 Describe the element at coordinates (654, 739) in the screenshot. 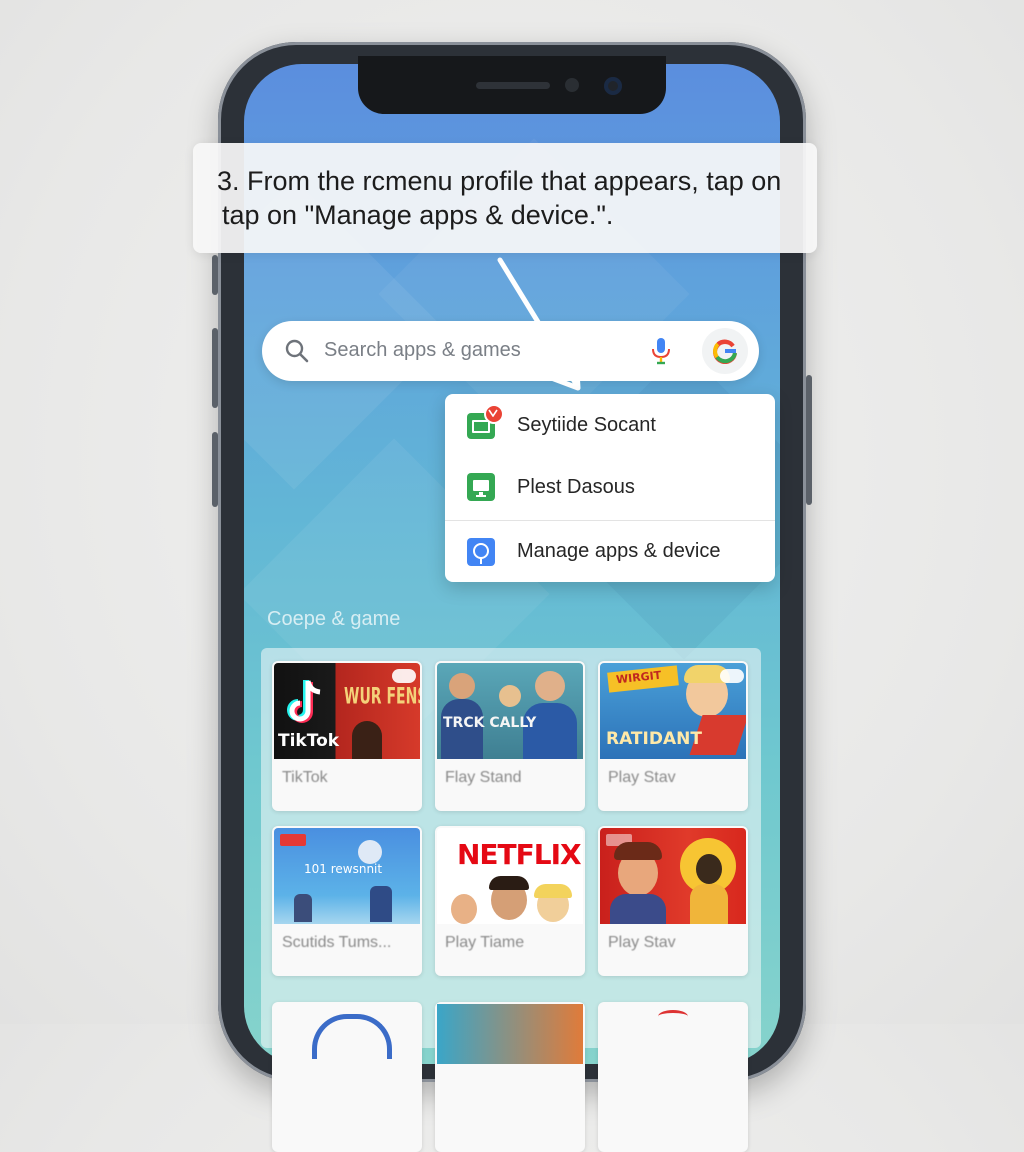

I see `app-thumbnail-title: RATIDANT` at that location.